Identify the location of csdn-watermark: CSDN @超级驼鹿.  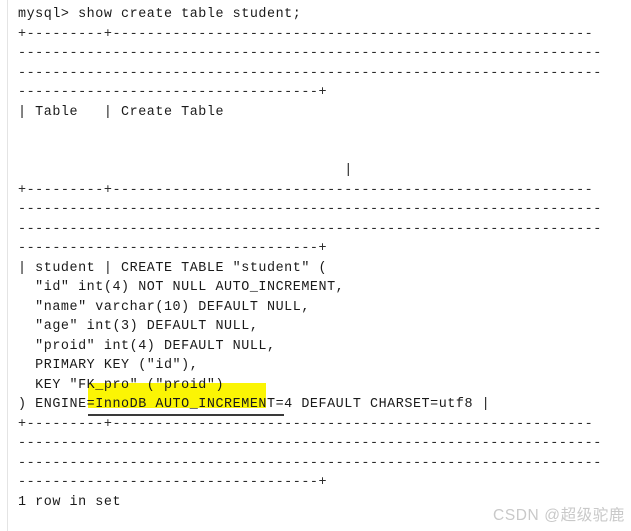
(559, 515).